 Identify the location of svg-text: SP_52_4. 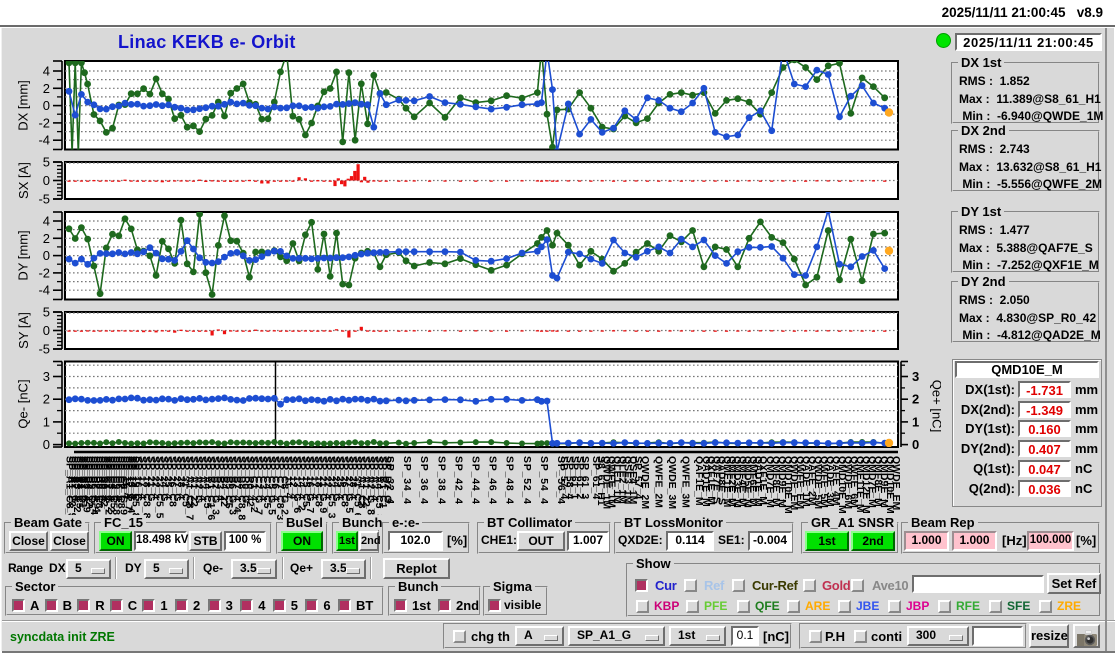
(527, 480).